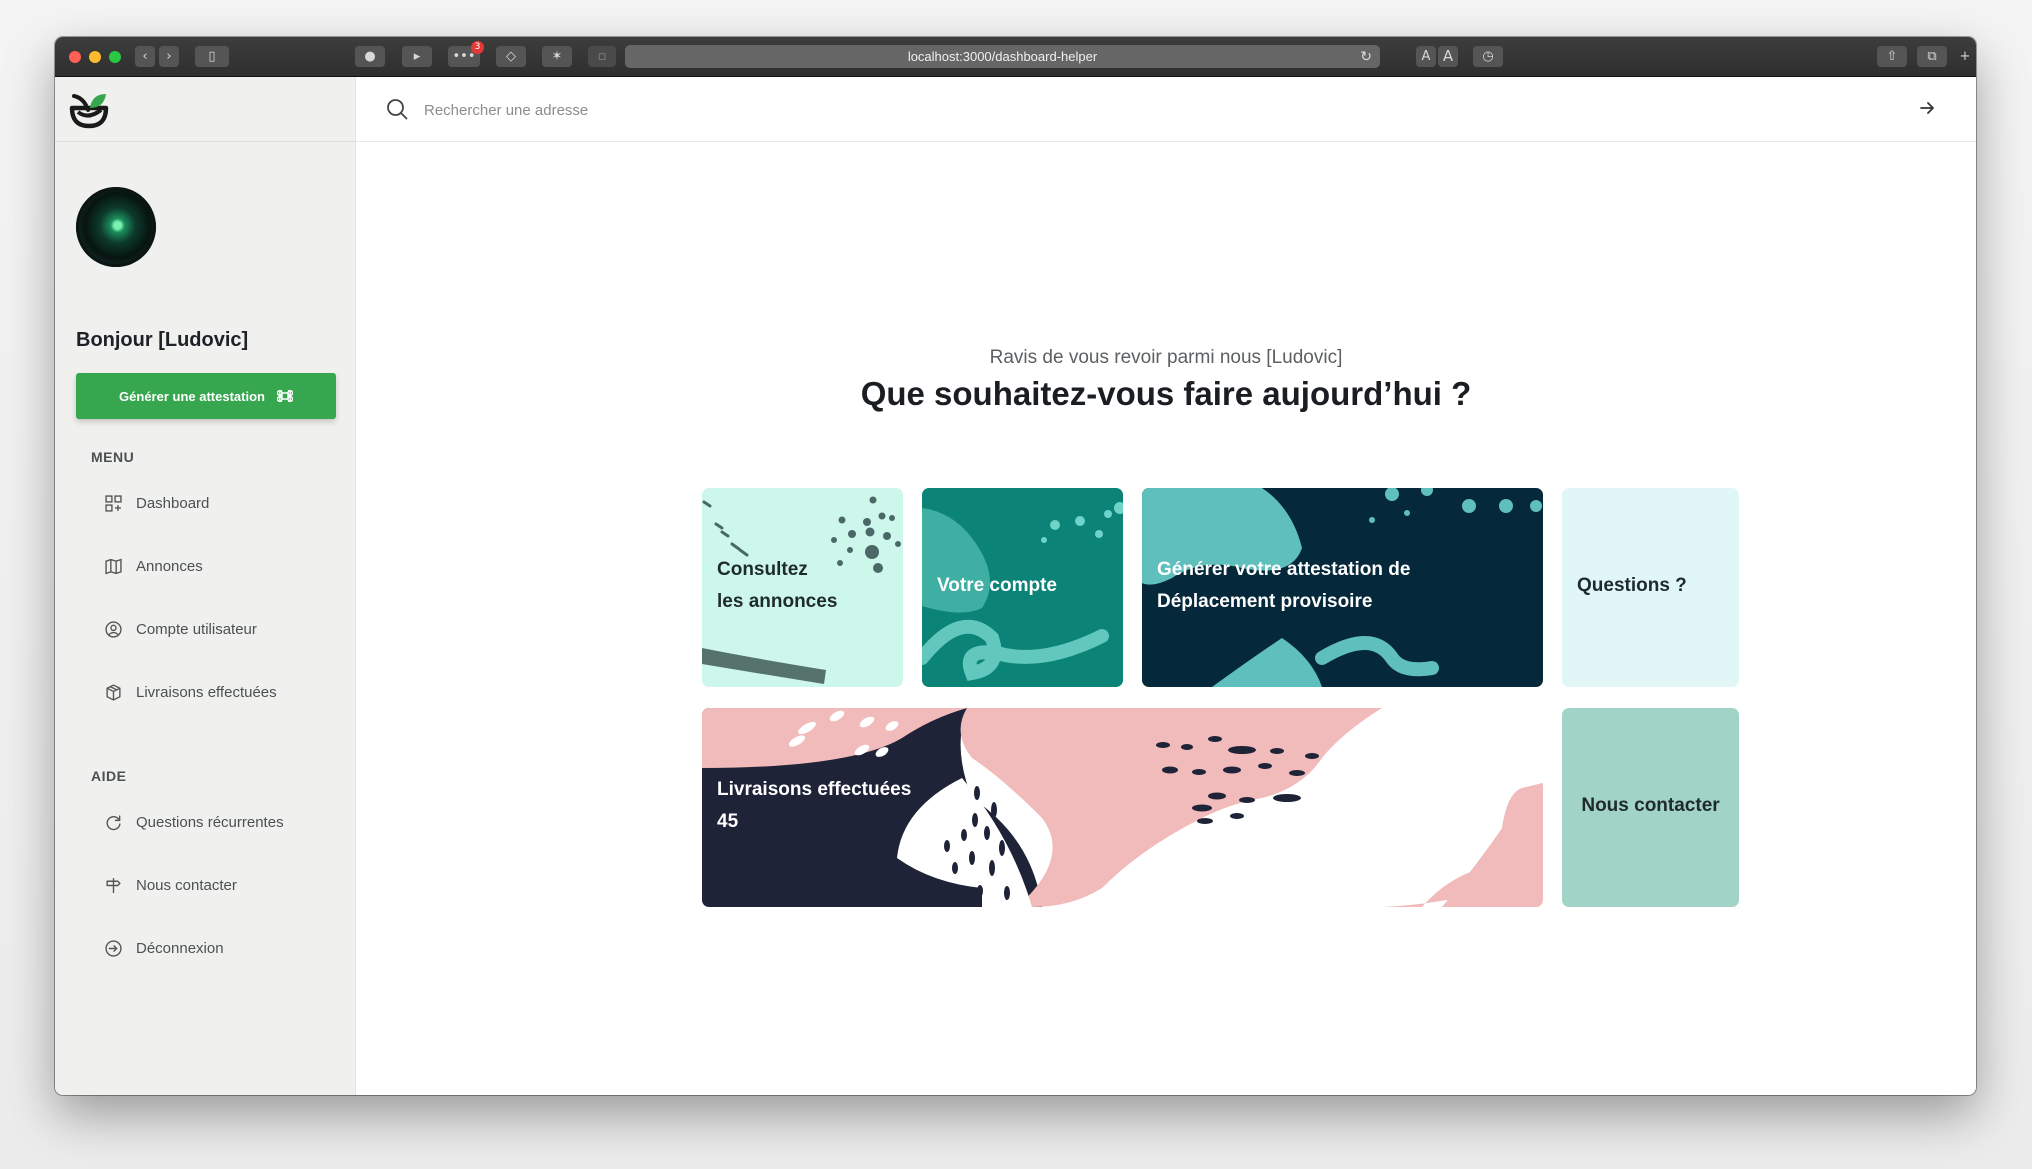 This screenshot has height=1169, width=2032. What do you see at coordinates (1426, 56) in the screenshot?
I see `text-smaller-button: A` at bounding box center [1426, 56].